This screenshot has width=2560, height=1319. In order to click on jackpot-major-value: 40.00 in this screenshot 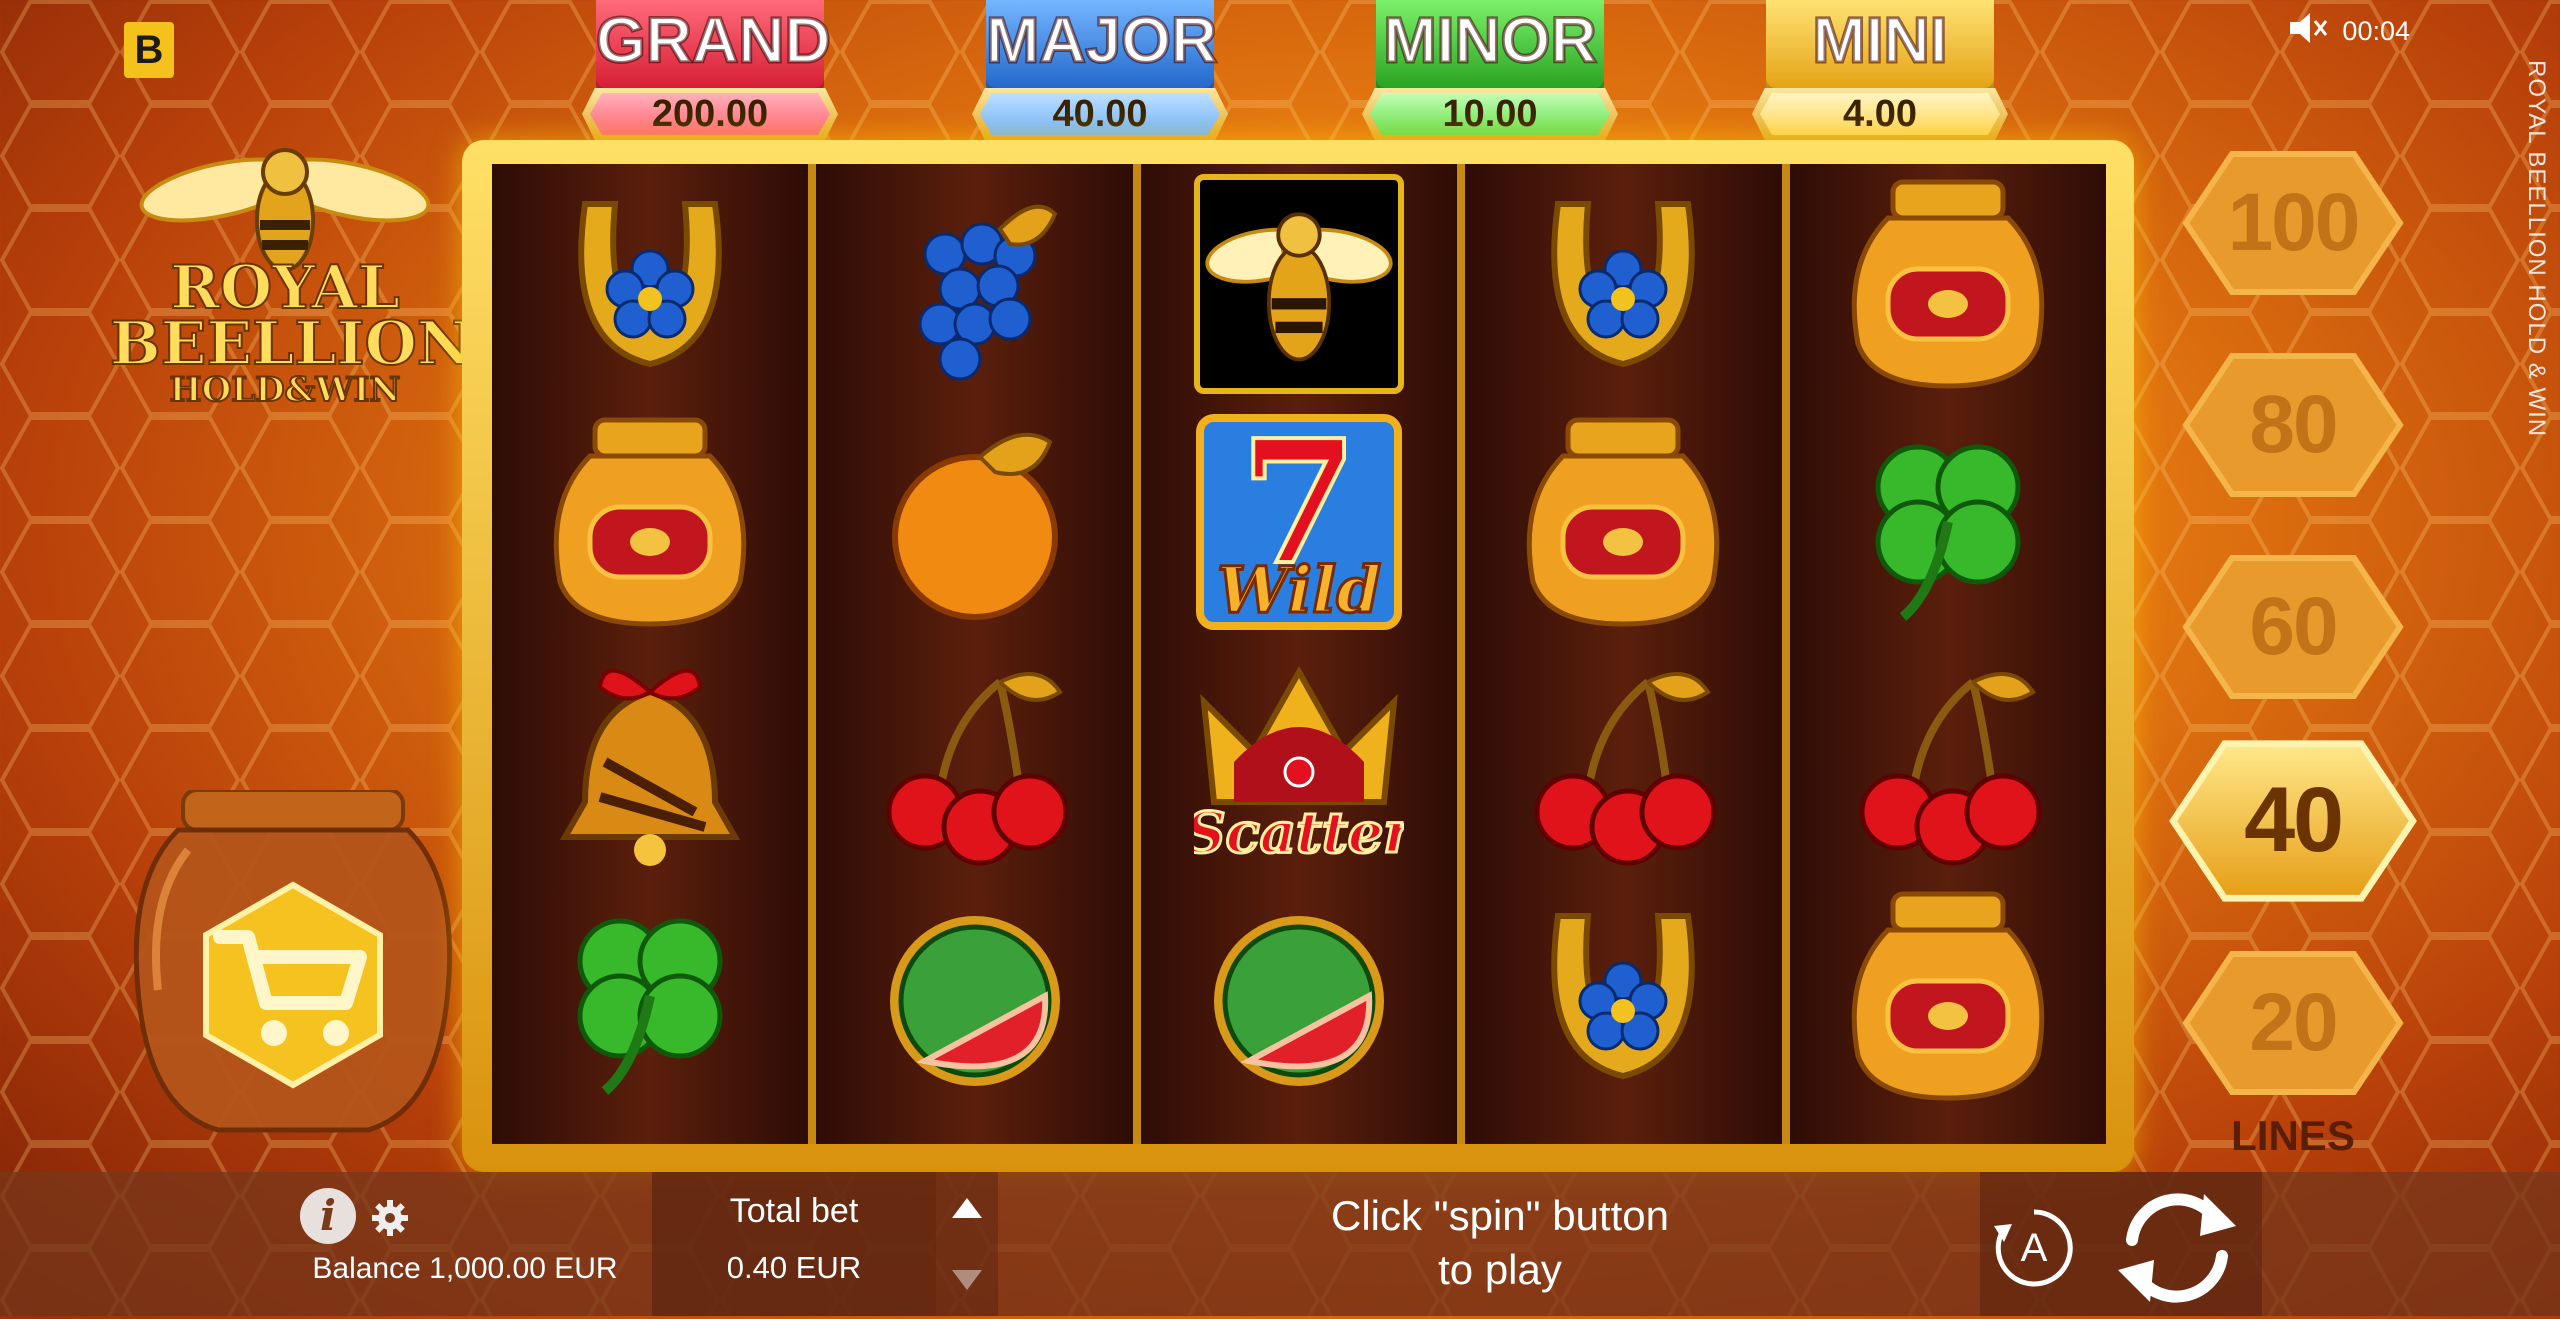, I will do `click(1100, 114)`.